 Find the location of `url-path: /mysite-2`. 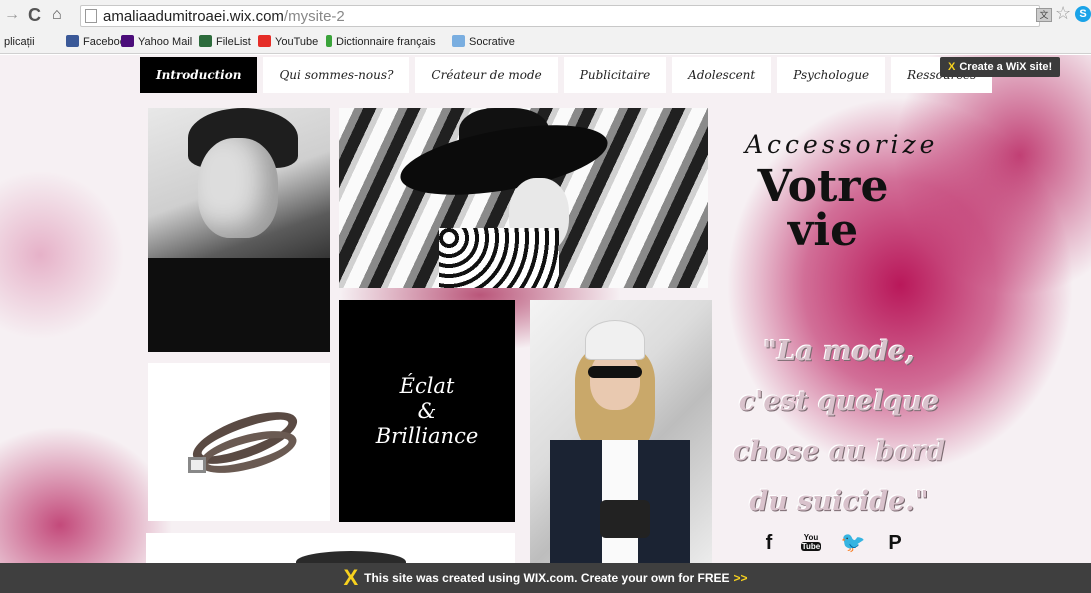

url-path: /mysite-2 is located at coordinates (314, 16).